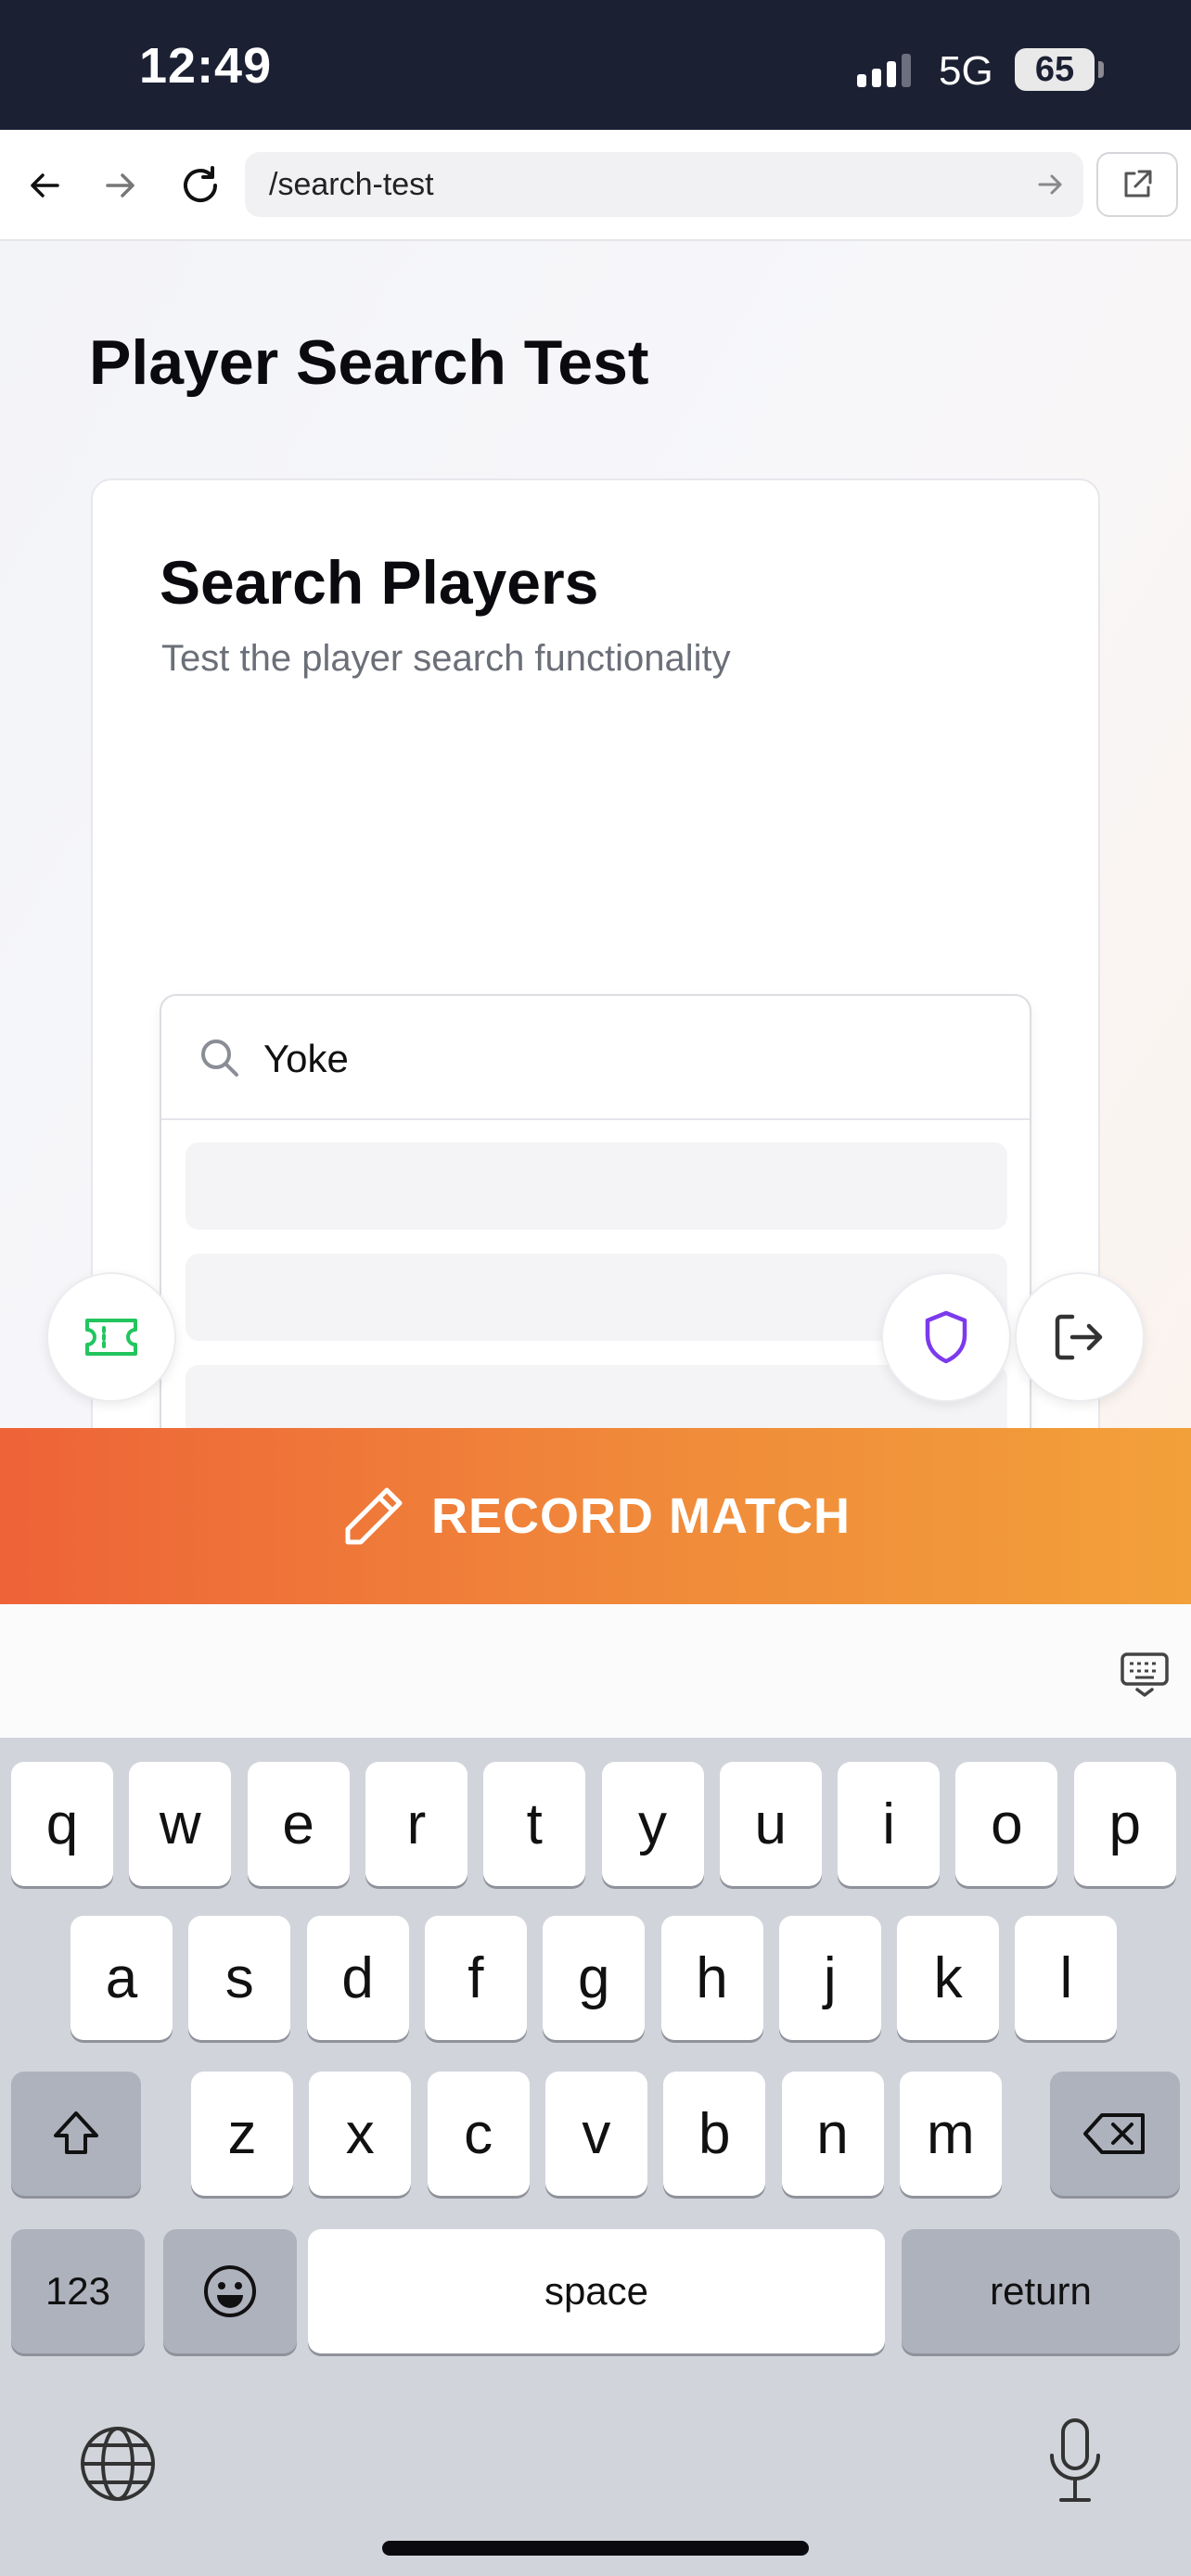 This screenshot has width=1191, height=2576. I want to click on ticket-icon, so click(111, 1337).